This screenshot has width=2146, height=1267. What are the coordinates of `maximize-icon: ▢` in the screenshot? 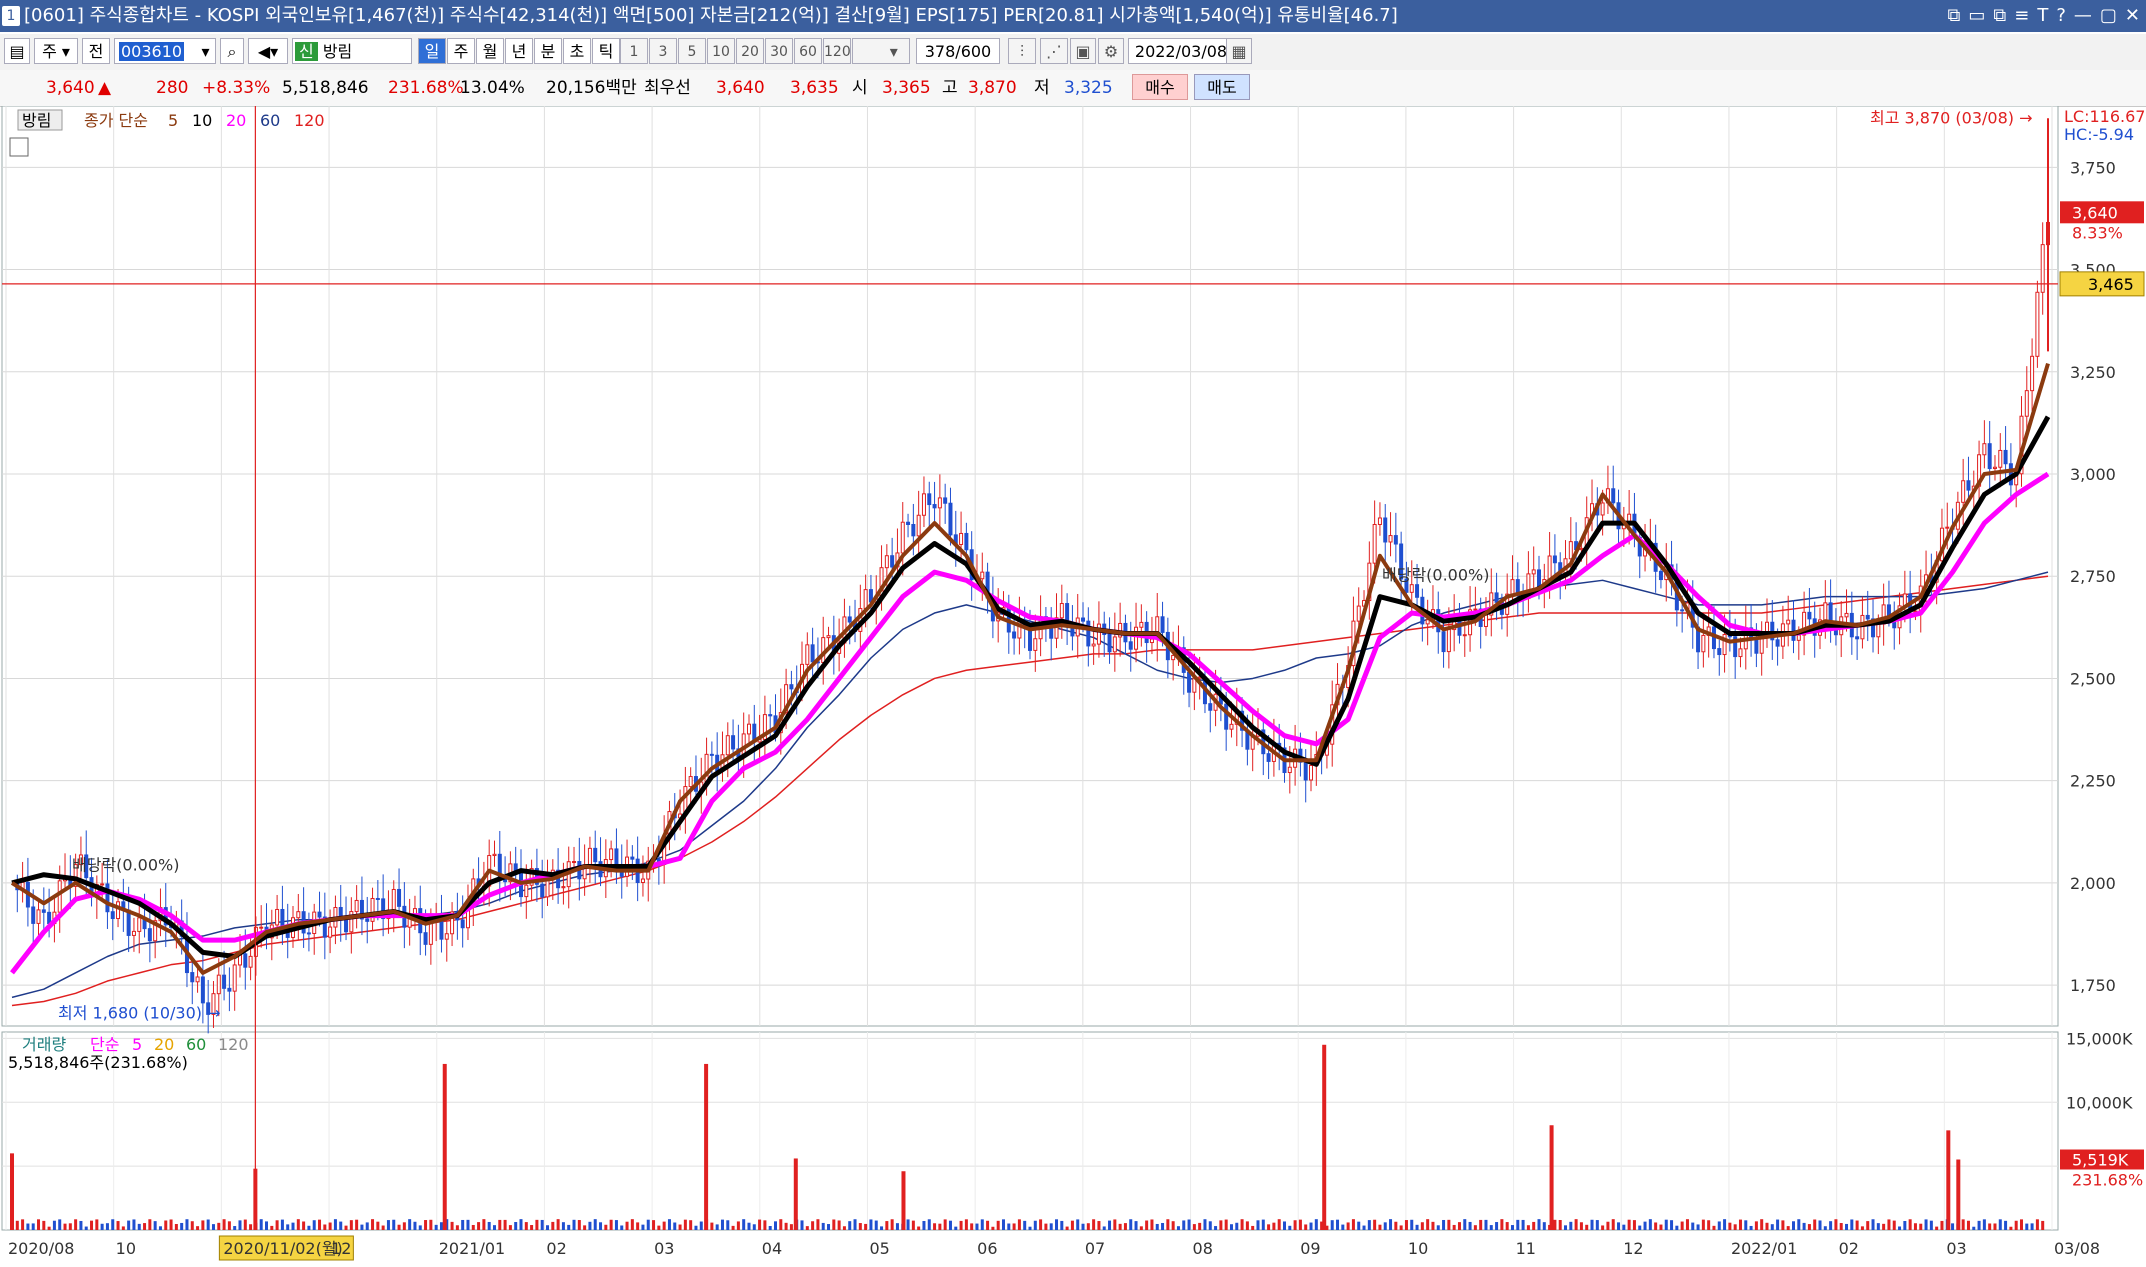 It's located at (2108, 16).